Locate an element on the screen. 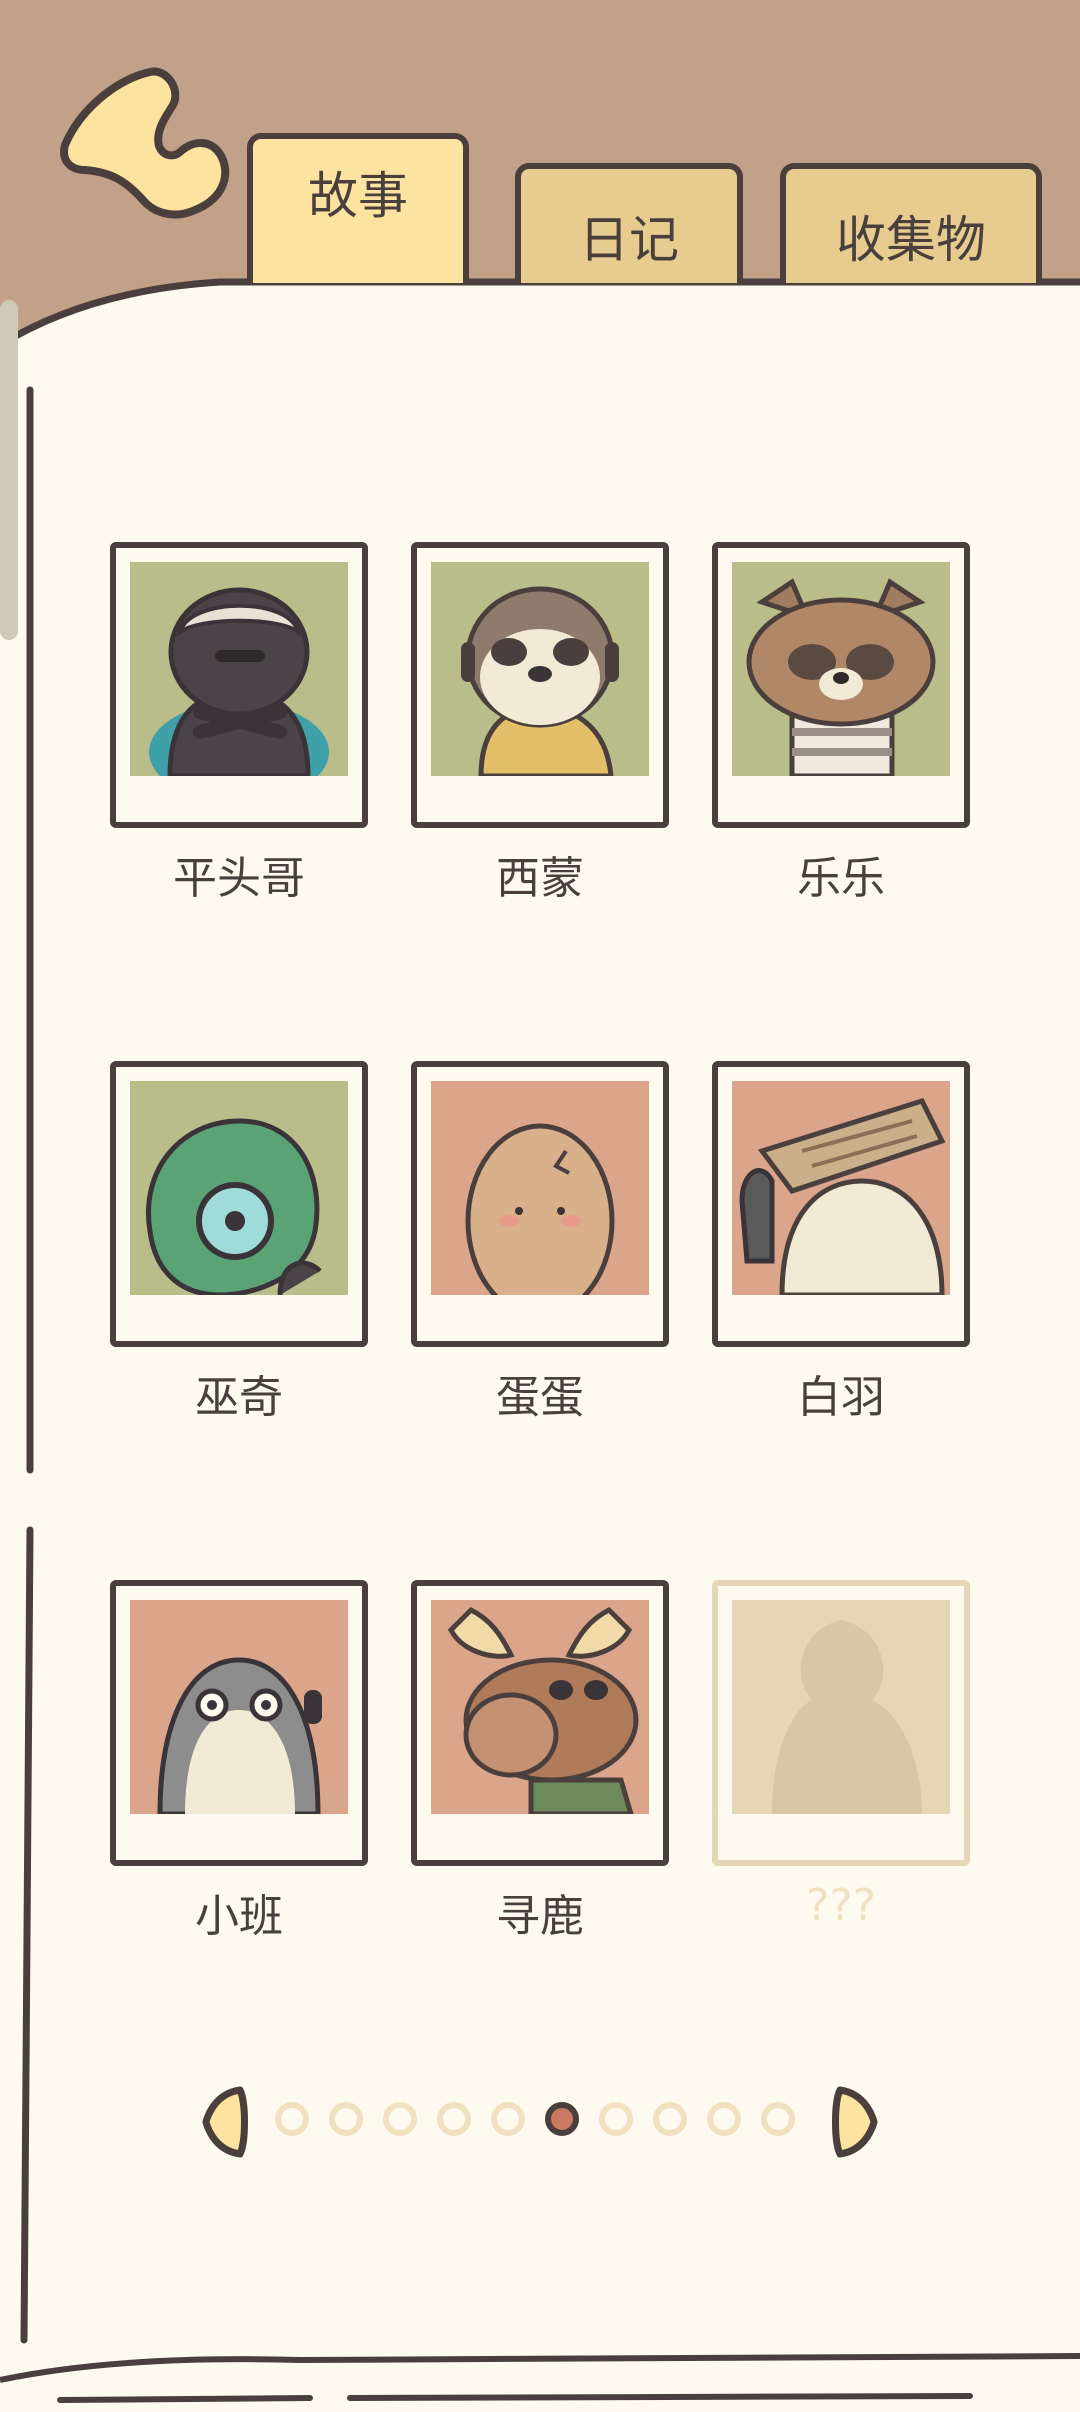  otter-portrait is located at coordinates (239, 1707).